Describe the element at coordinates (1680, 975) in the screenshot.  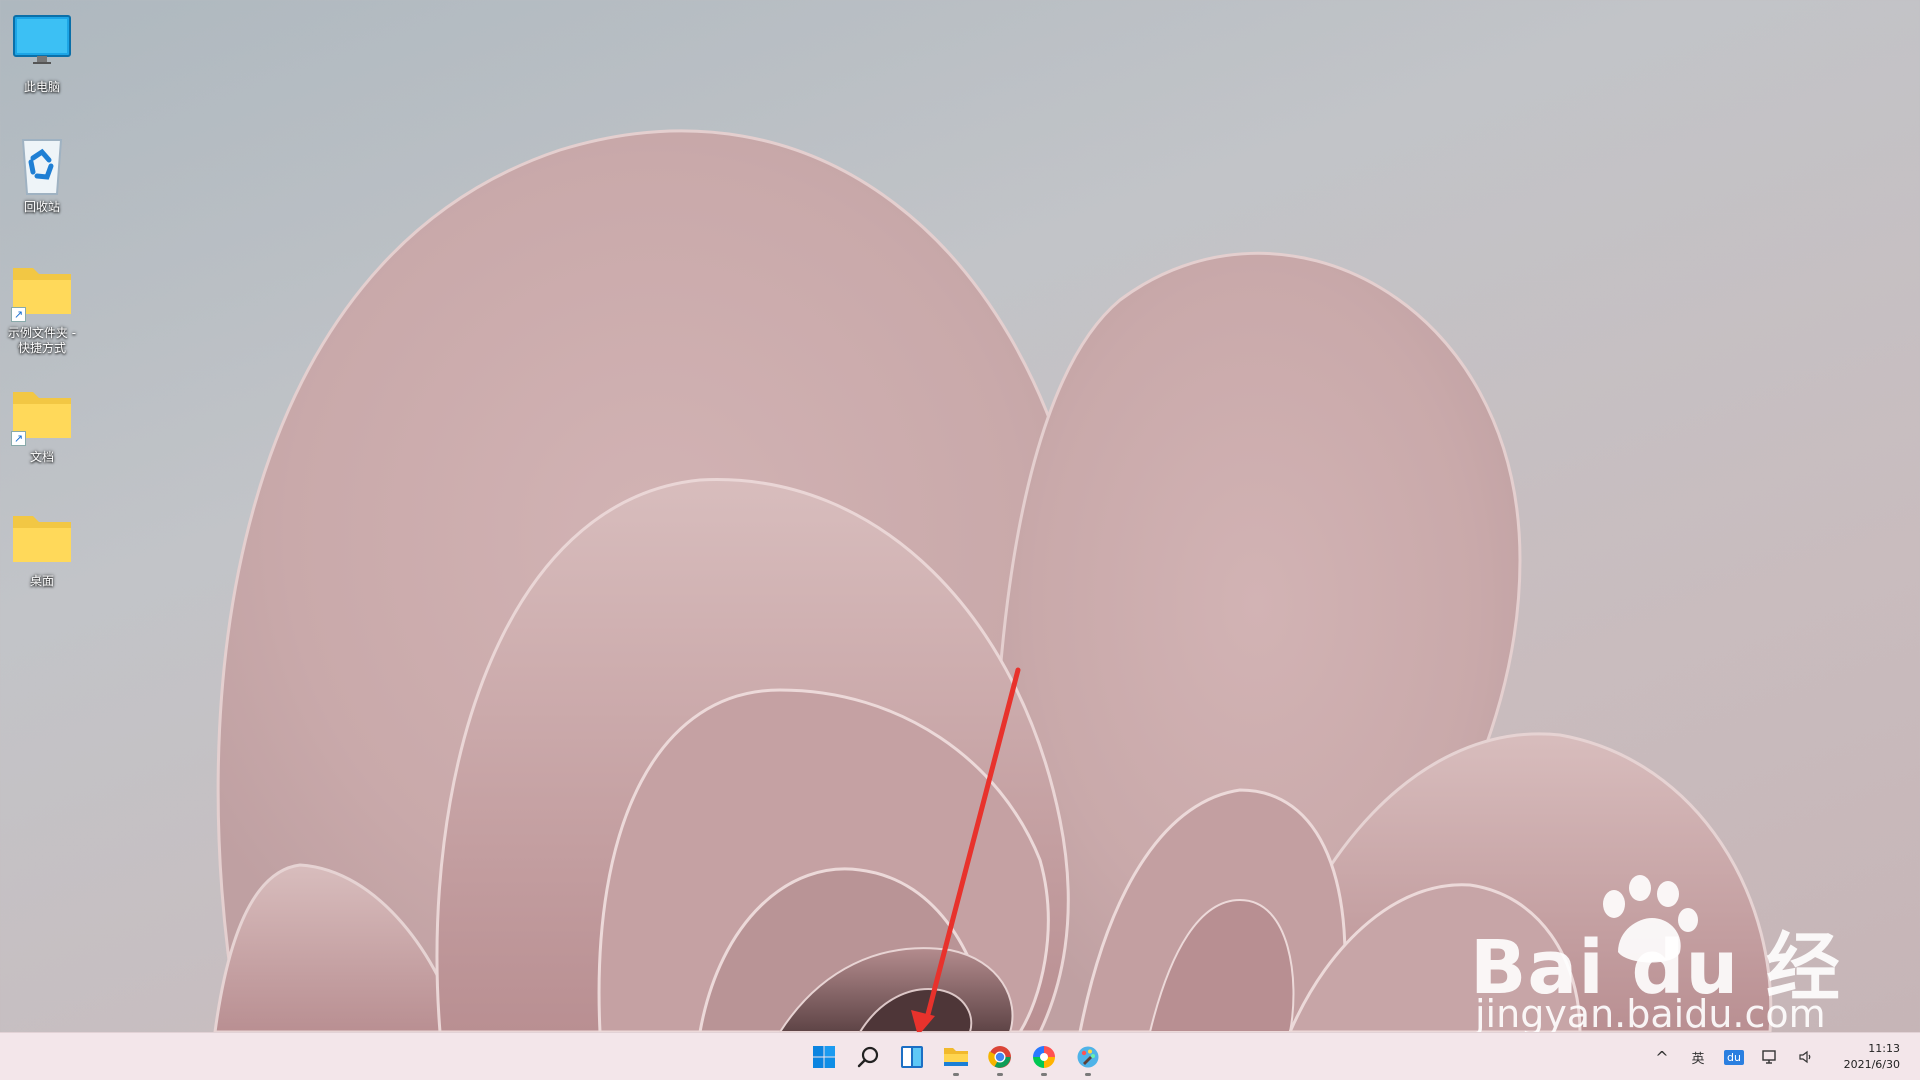
I see `baidu-watermark: Bai du 经验 jingyan.baidu.com` at that location.